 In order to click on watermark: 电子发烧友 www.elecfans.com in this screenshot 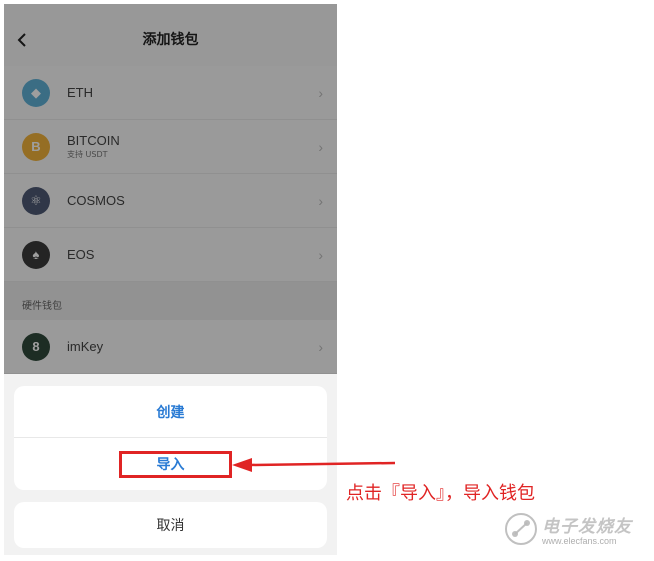, I will do `click(574, 532)`.